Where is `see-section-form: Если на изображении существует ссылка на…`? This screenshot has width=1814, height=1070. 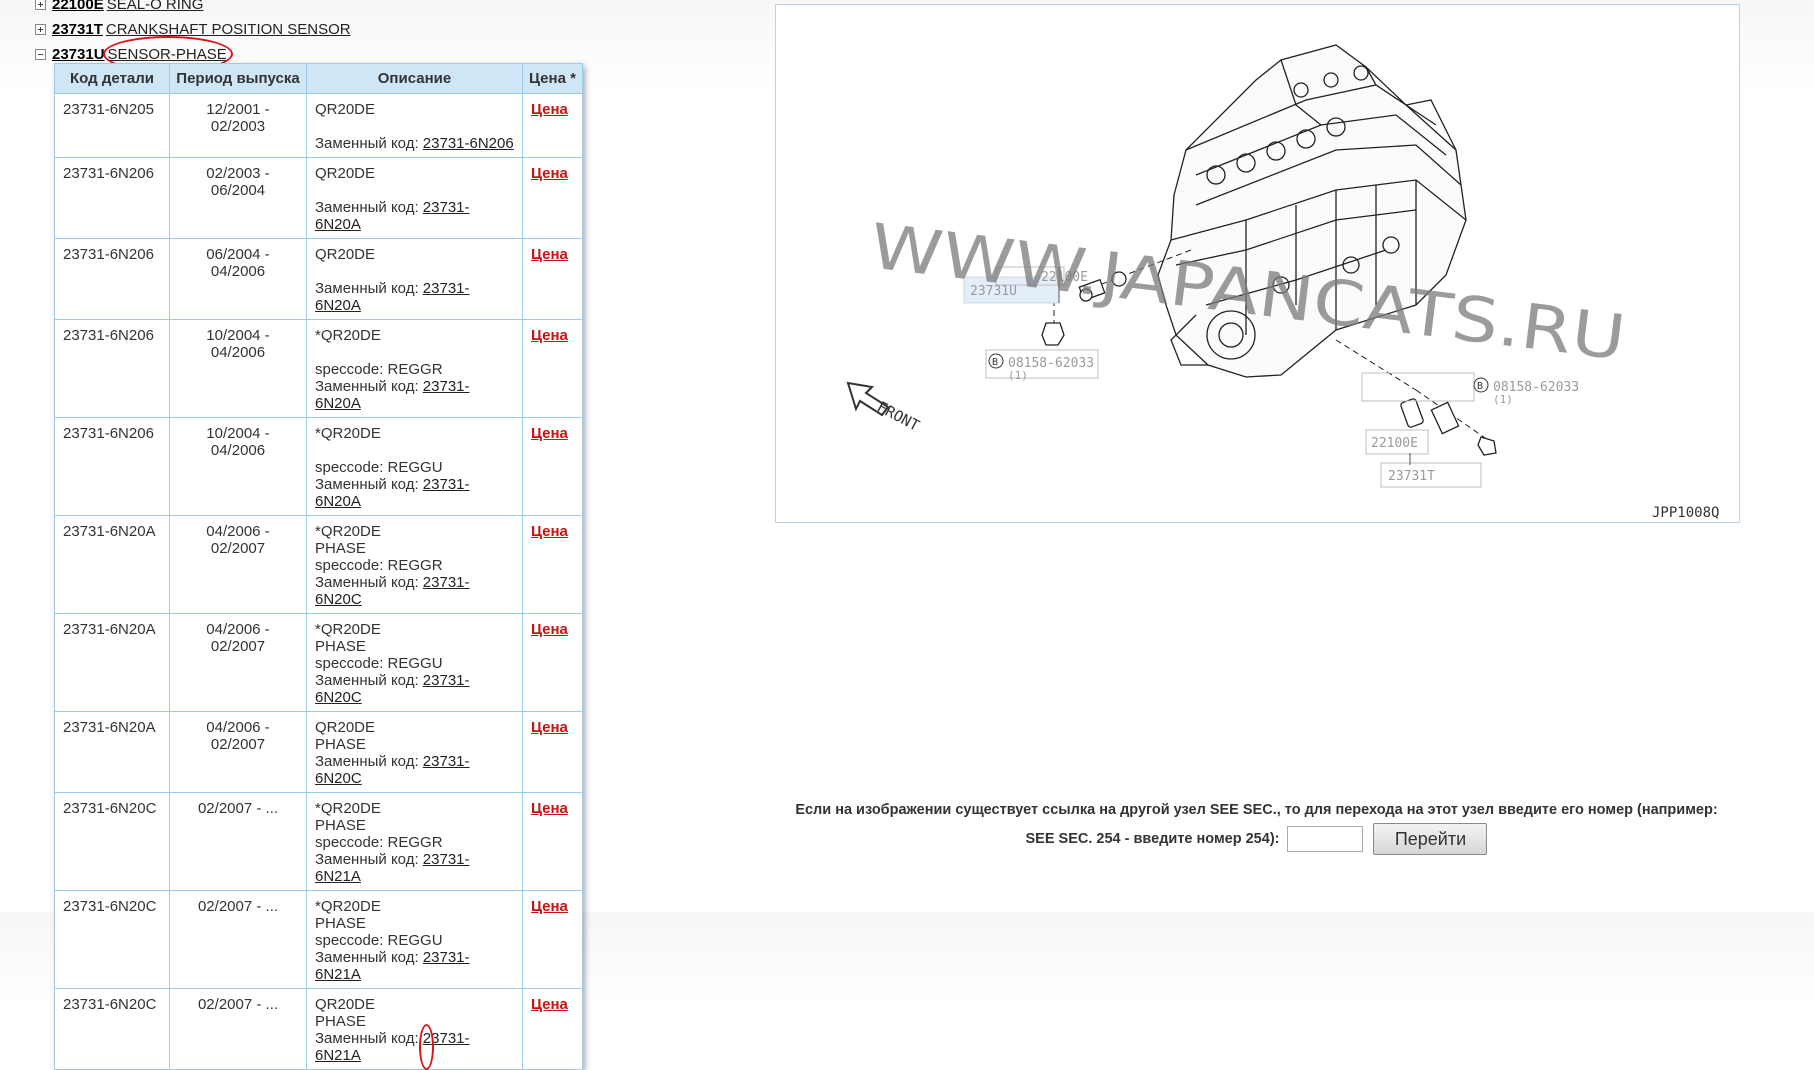 see-section-form: Если на изображении существует ссылка на… is located at coordinates (1256, 827).